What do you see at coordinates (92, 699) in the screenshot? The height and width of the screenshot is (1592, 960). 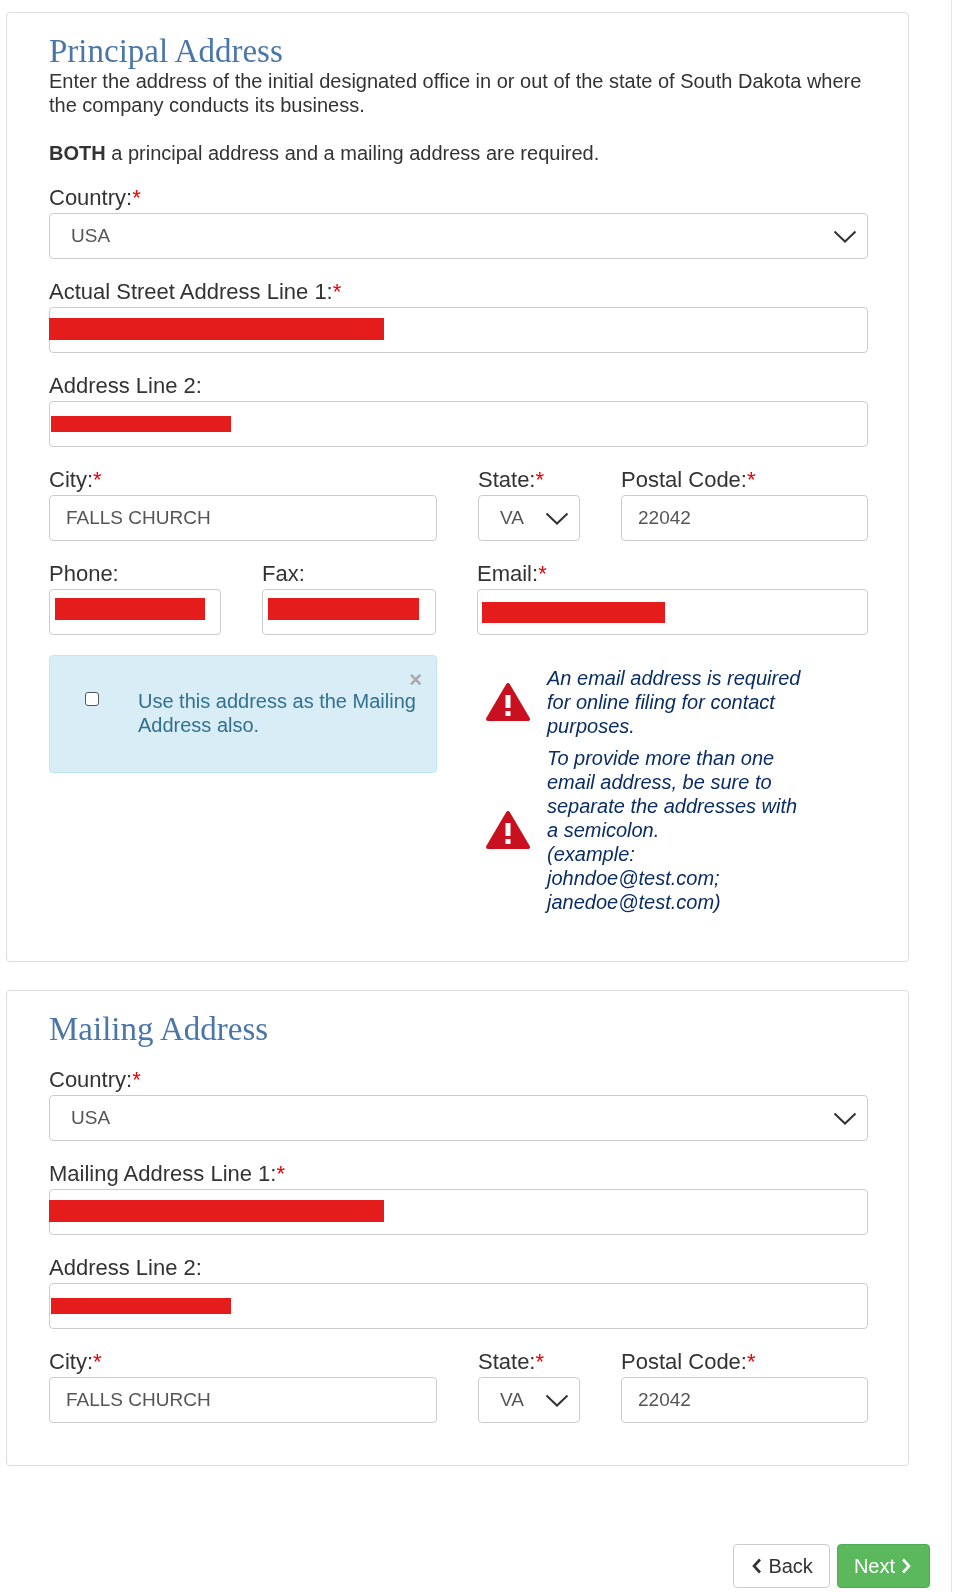 I see `checkbox` at bounding box center [92, 699].